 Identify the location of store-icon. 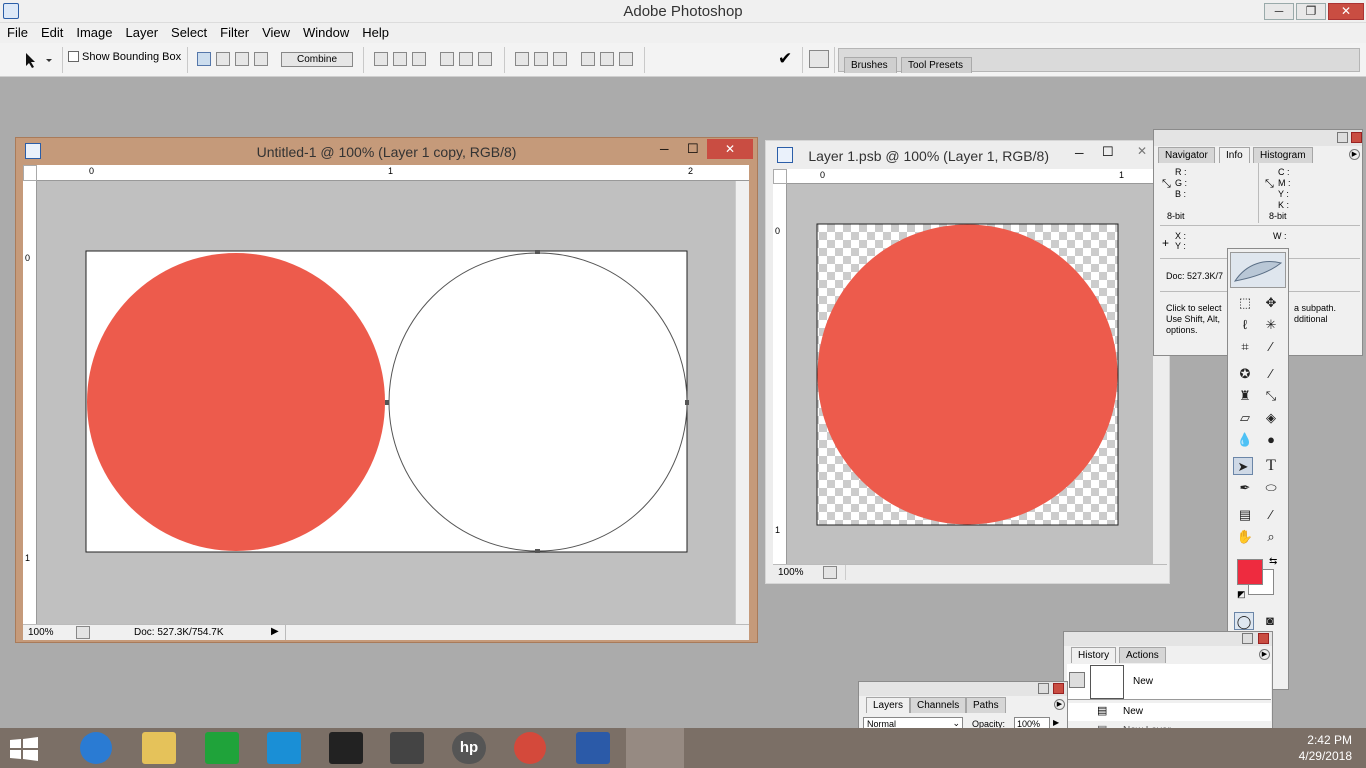
(222, 748).